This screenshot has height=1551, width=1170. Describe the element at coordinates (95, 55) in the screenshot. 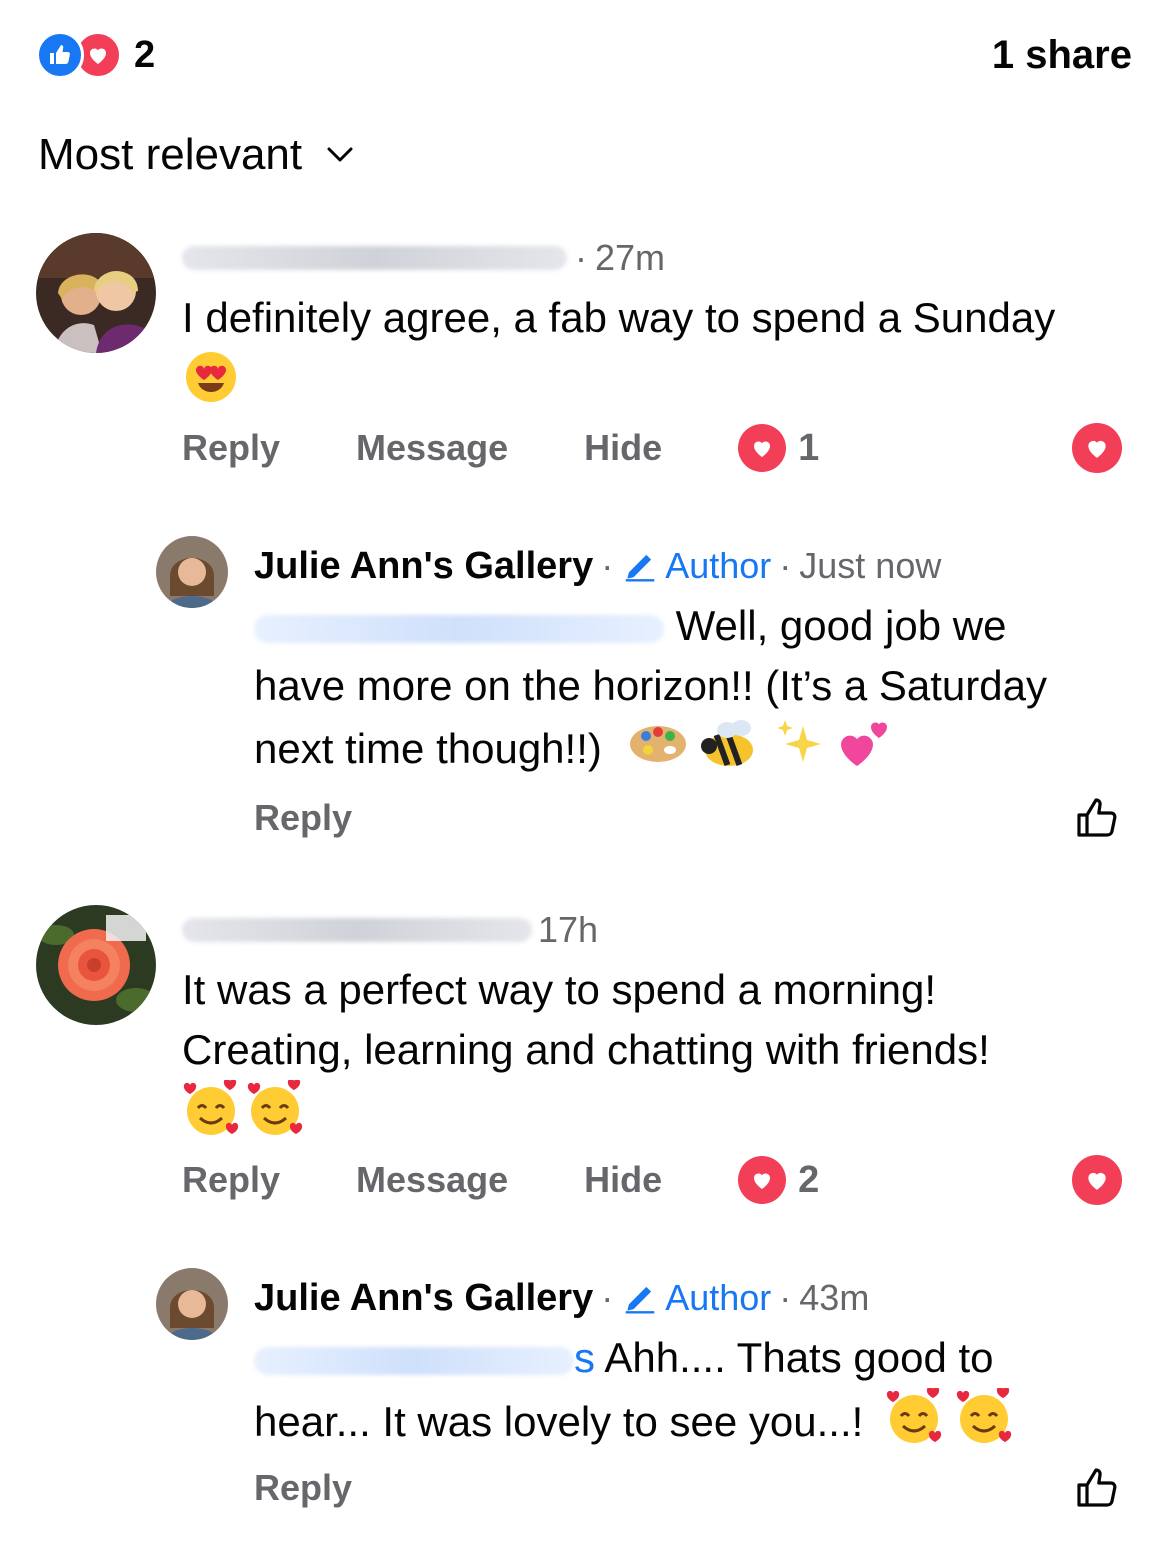

I see `reactions-summary: 2` at that location.